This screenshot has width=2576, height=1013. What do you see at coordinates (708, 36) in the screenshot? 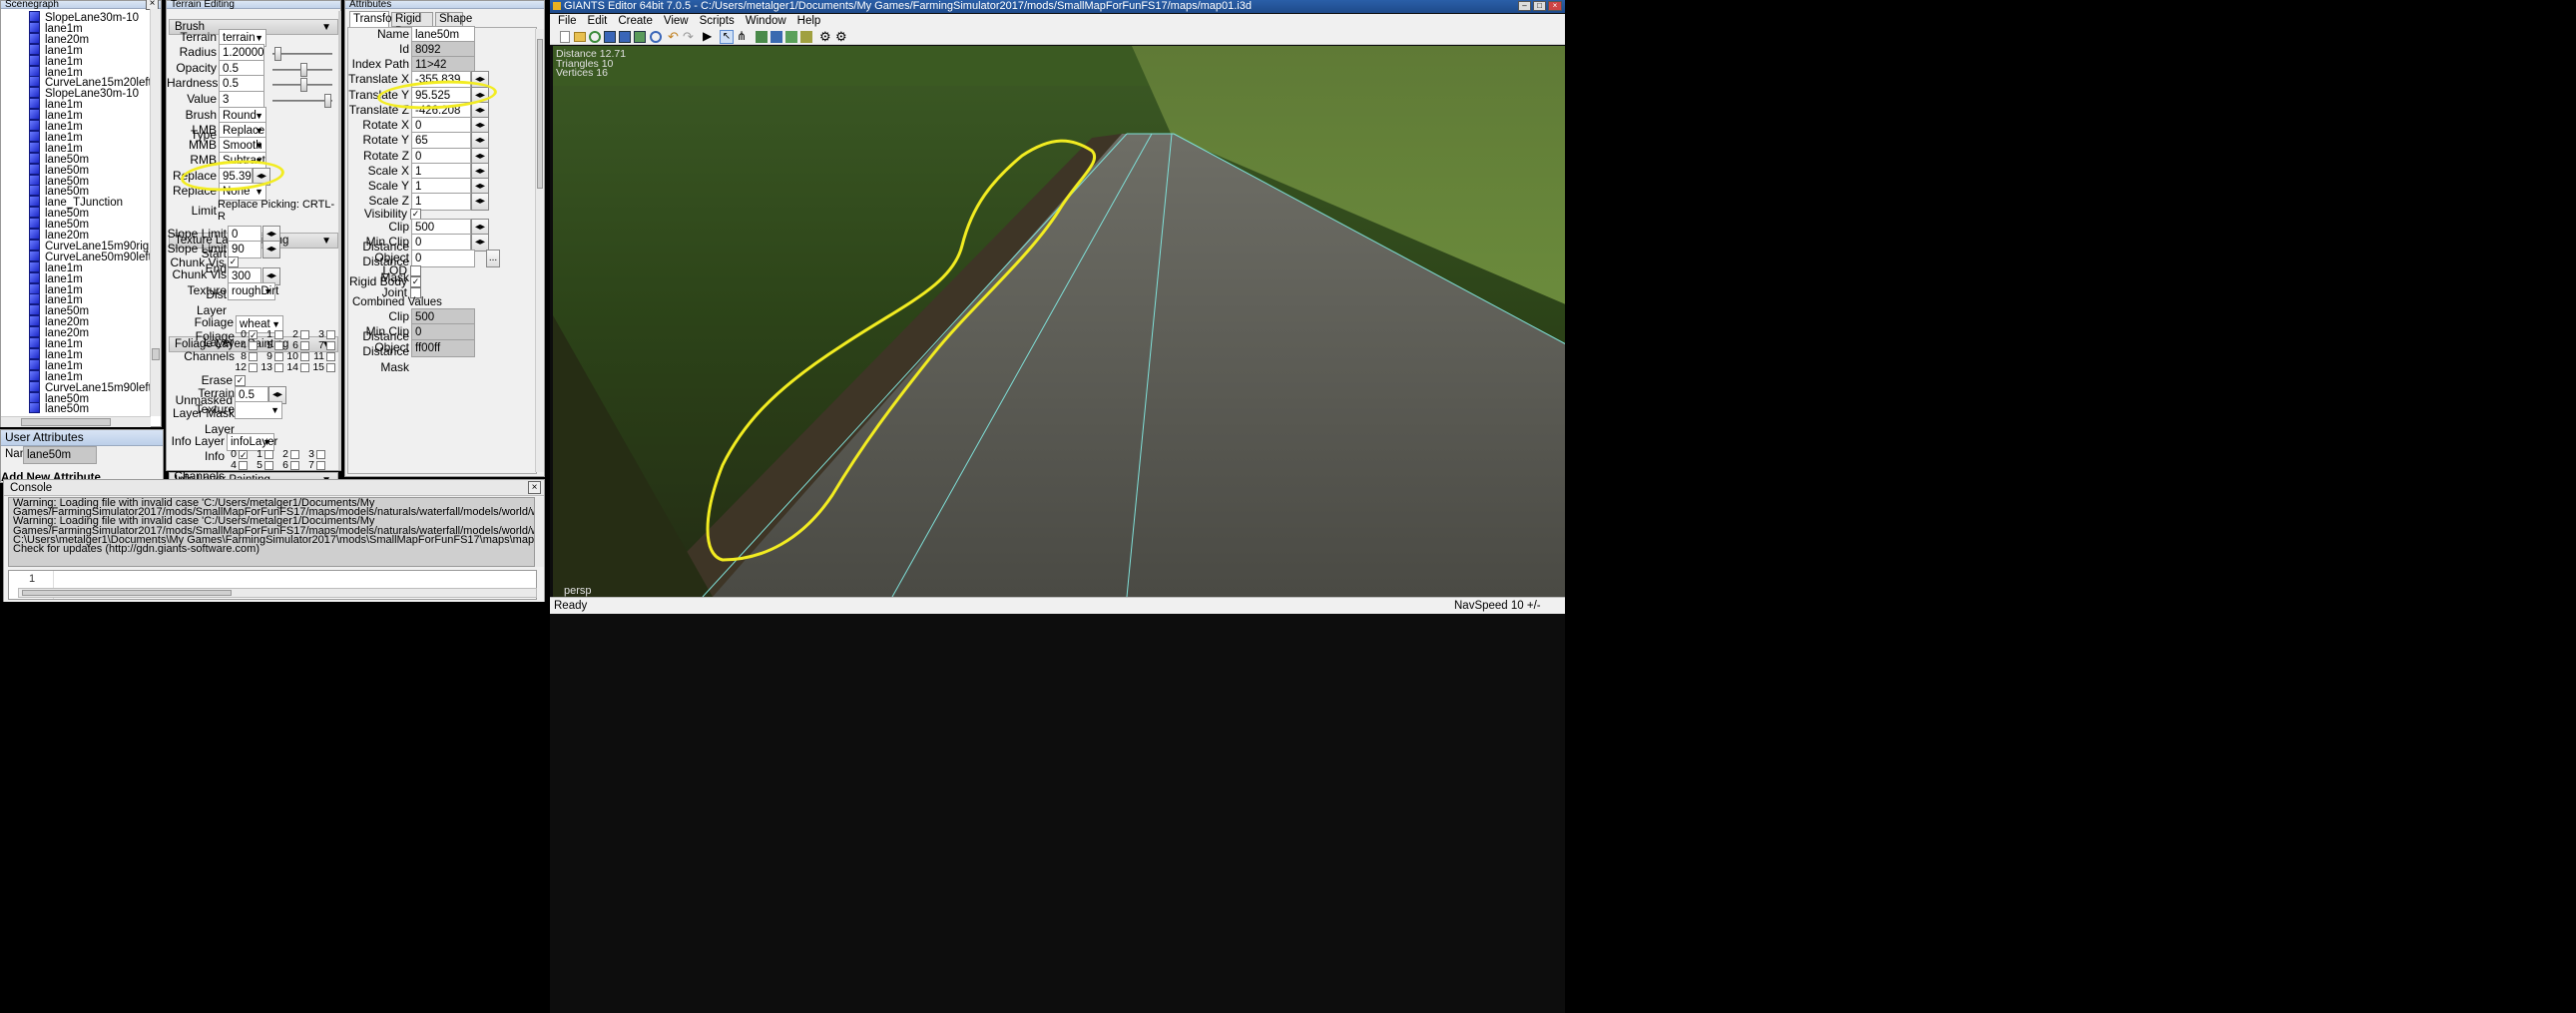
I see `play-icon: ▶` at bounding box center [708, 36].